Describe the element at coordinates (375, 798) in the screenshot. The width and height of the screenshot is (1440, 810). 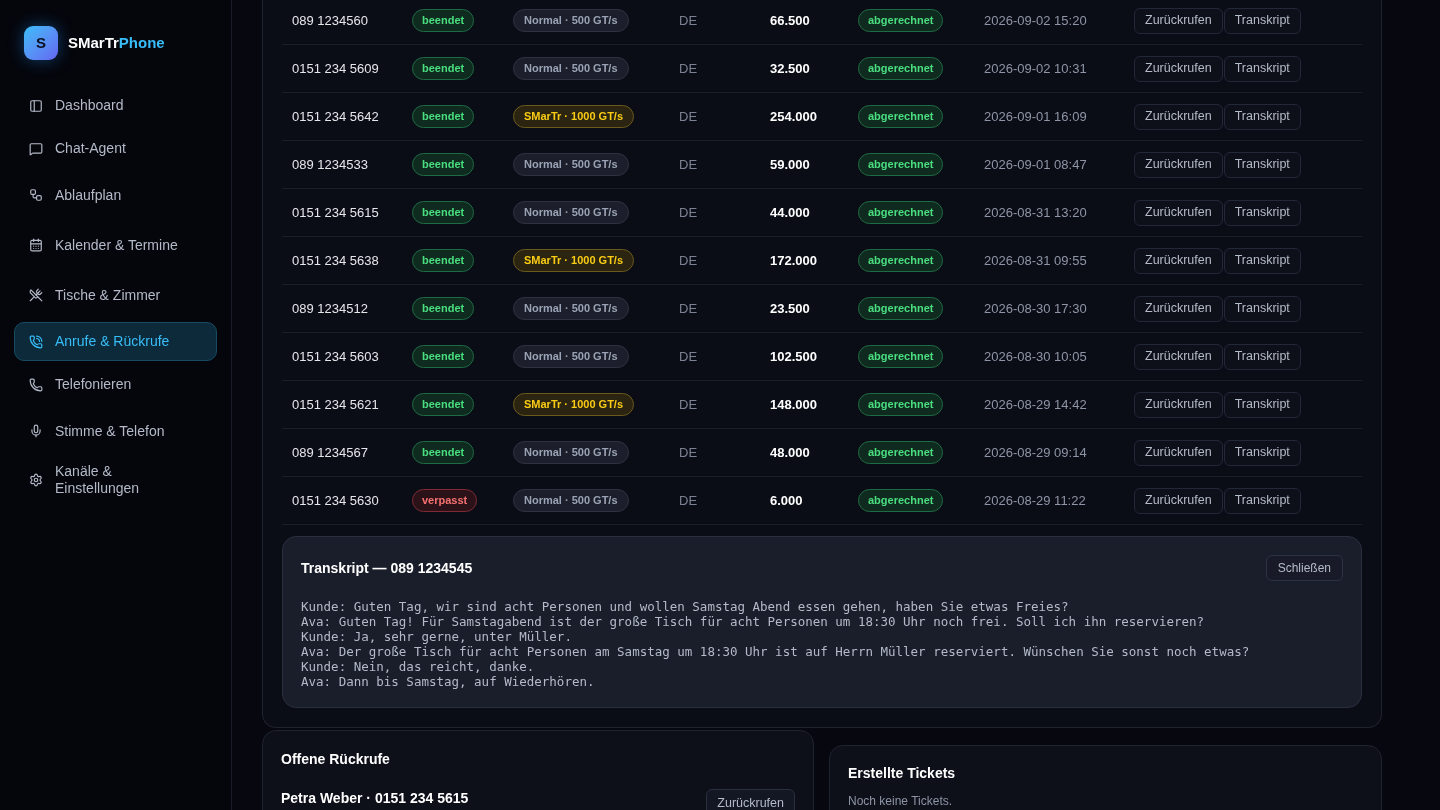
I see `callback-contact: Petra Weber · 0151 234 5615` at that location.